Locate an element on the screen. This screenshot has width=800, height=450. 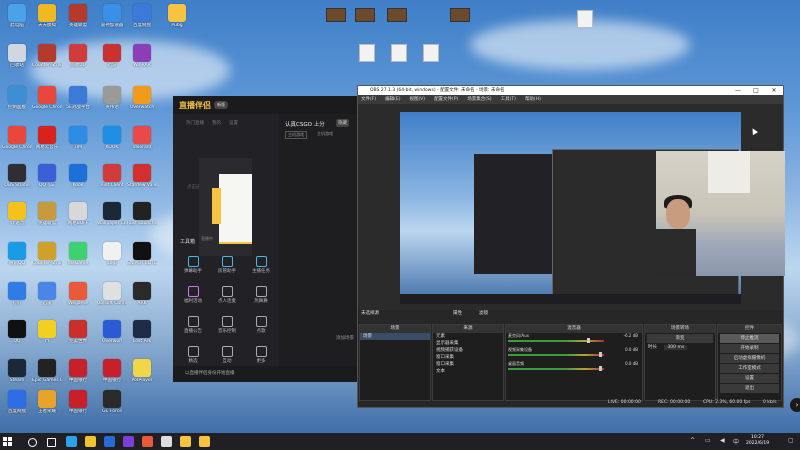
obs-icon is located at coordinates (166, 441).